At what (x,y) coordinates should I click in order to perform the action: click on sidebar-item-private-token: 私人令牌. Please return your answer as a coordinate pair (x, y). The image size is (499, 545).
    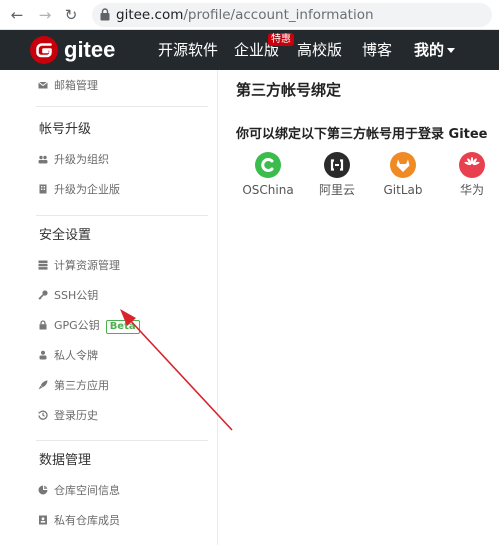
    Looking at the image, I should click on (68, 356).